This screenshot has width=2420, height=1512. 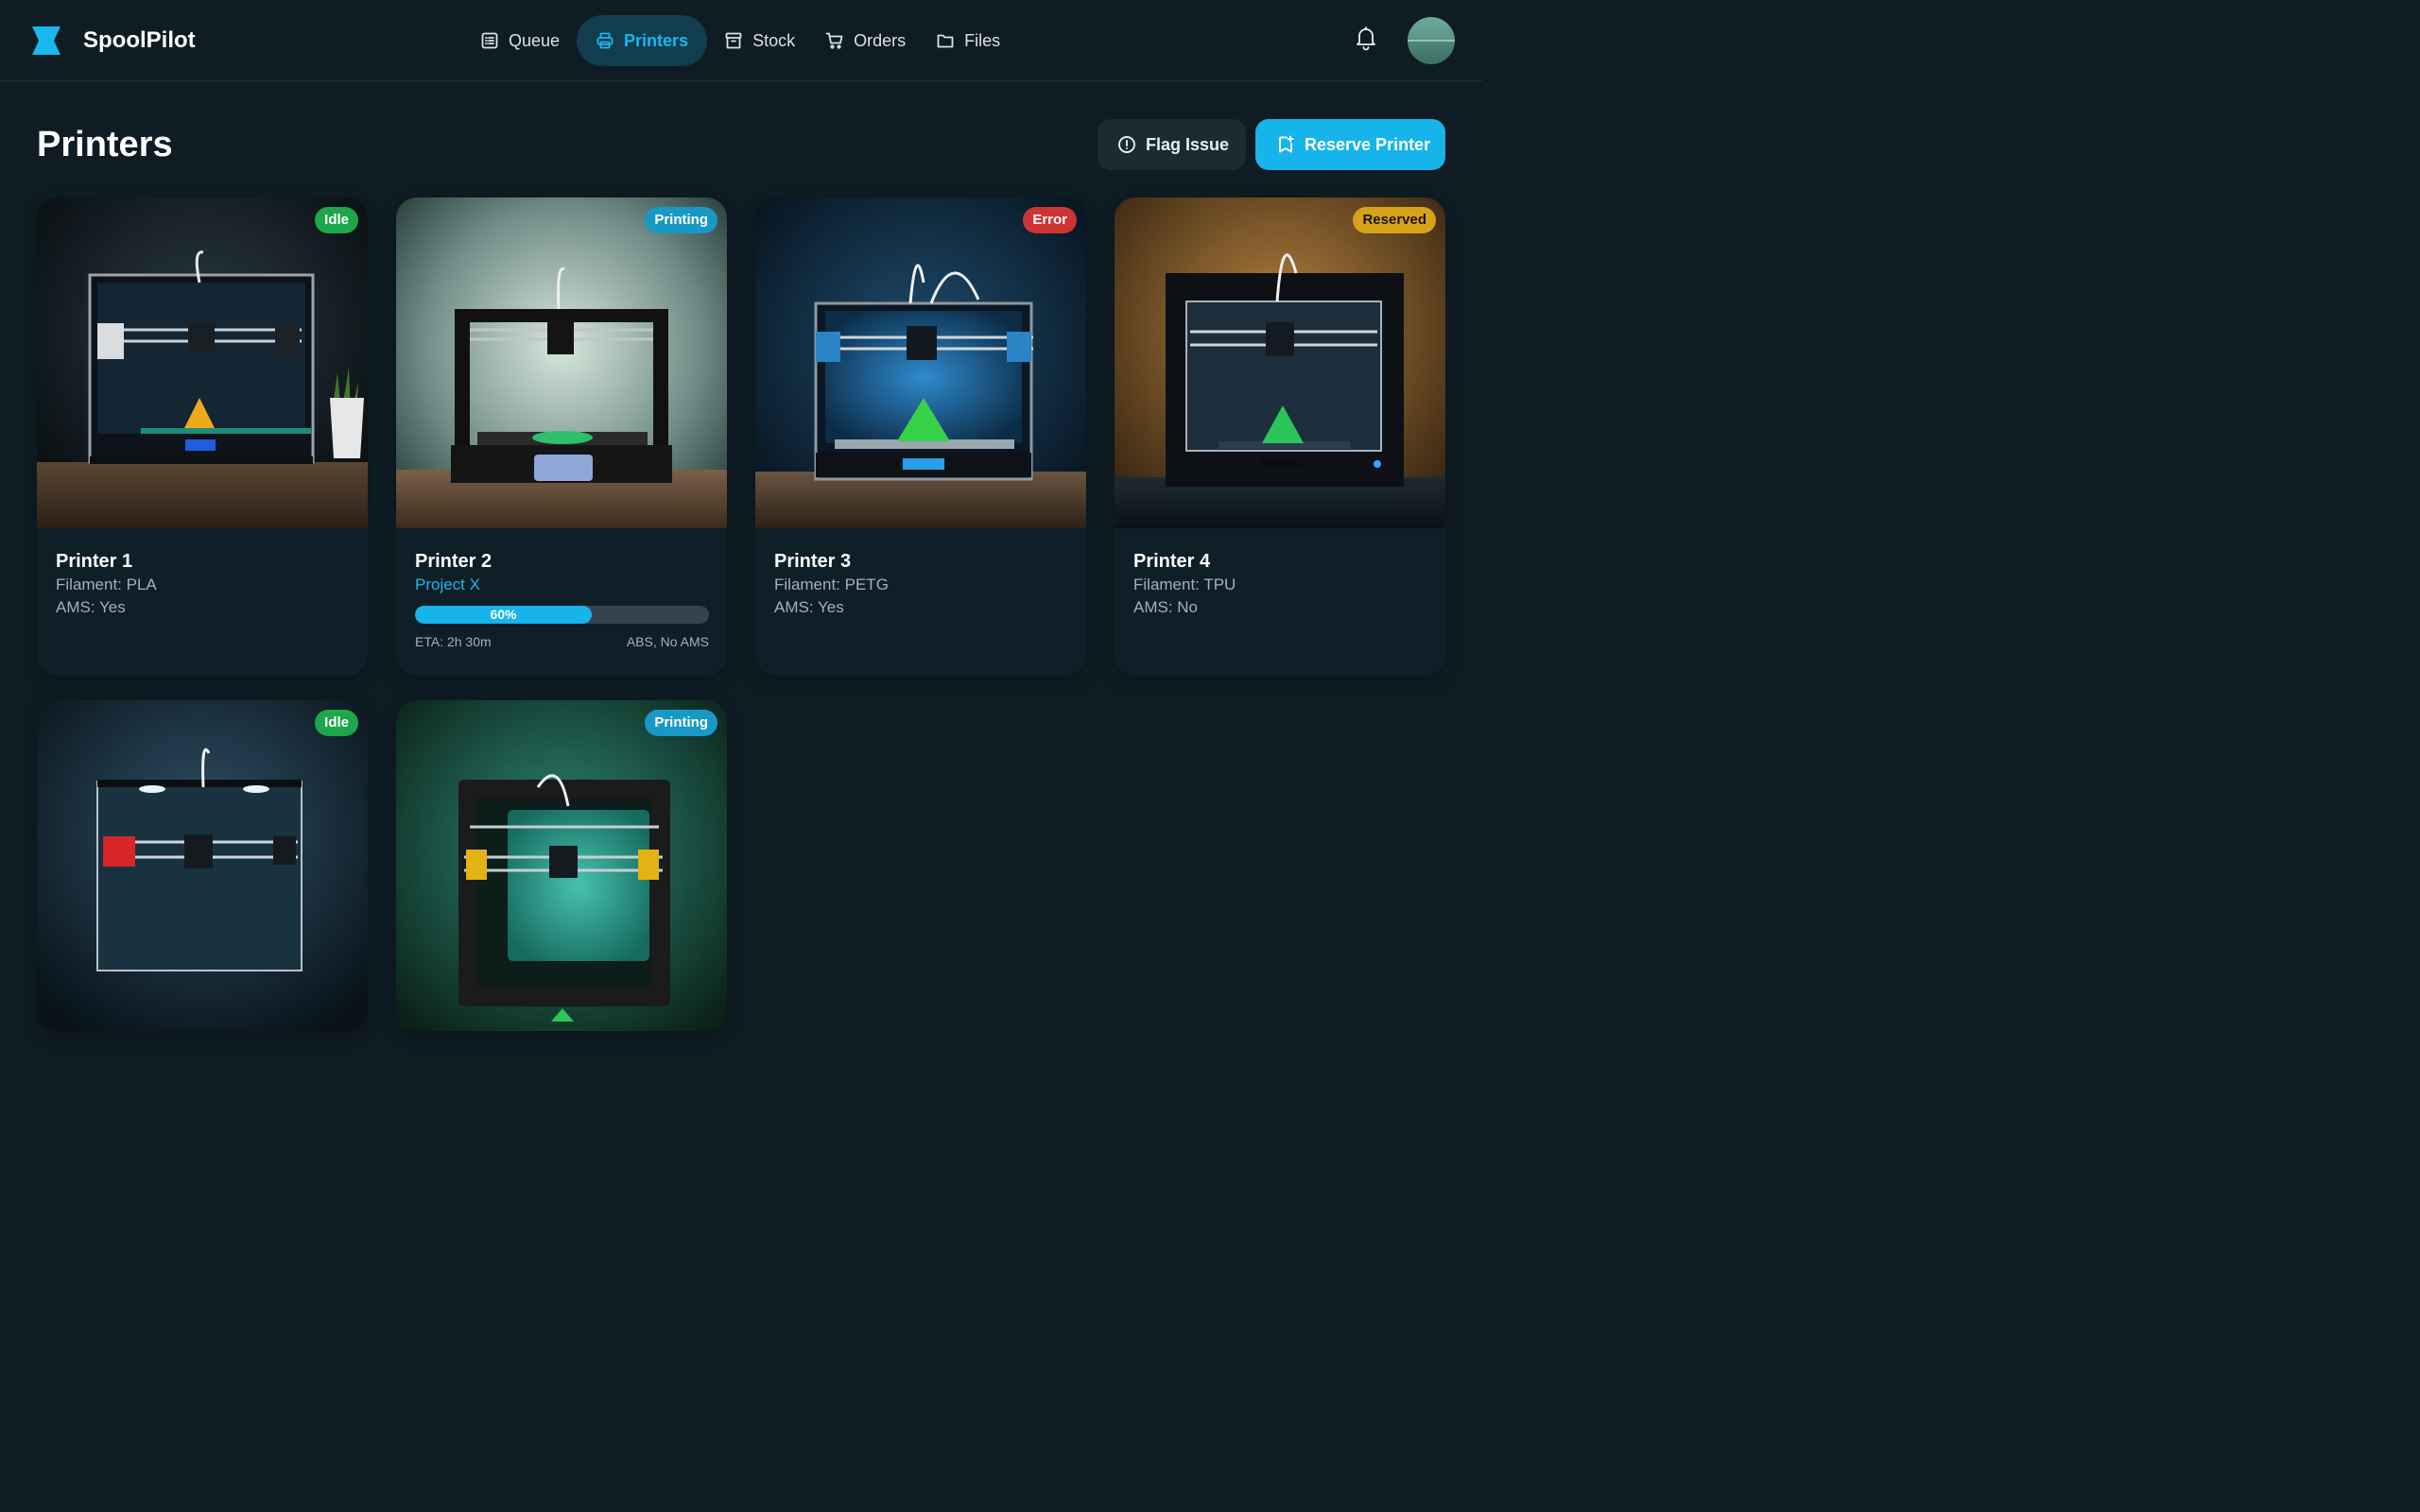 I want to click on printer-card: Idle Printer 1 Filament: PLA AMS: Yes, so click(x=202, y=437).